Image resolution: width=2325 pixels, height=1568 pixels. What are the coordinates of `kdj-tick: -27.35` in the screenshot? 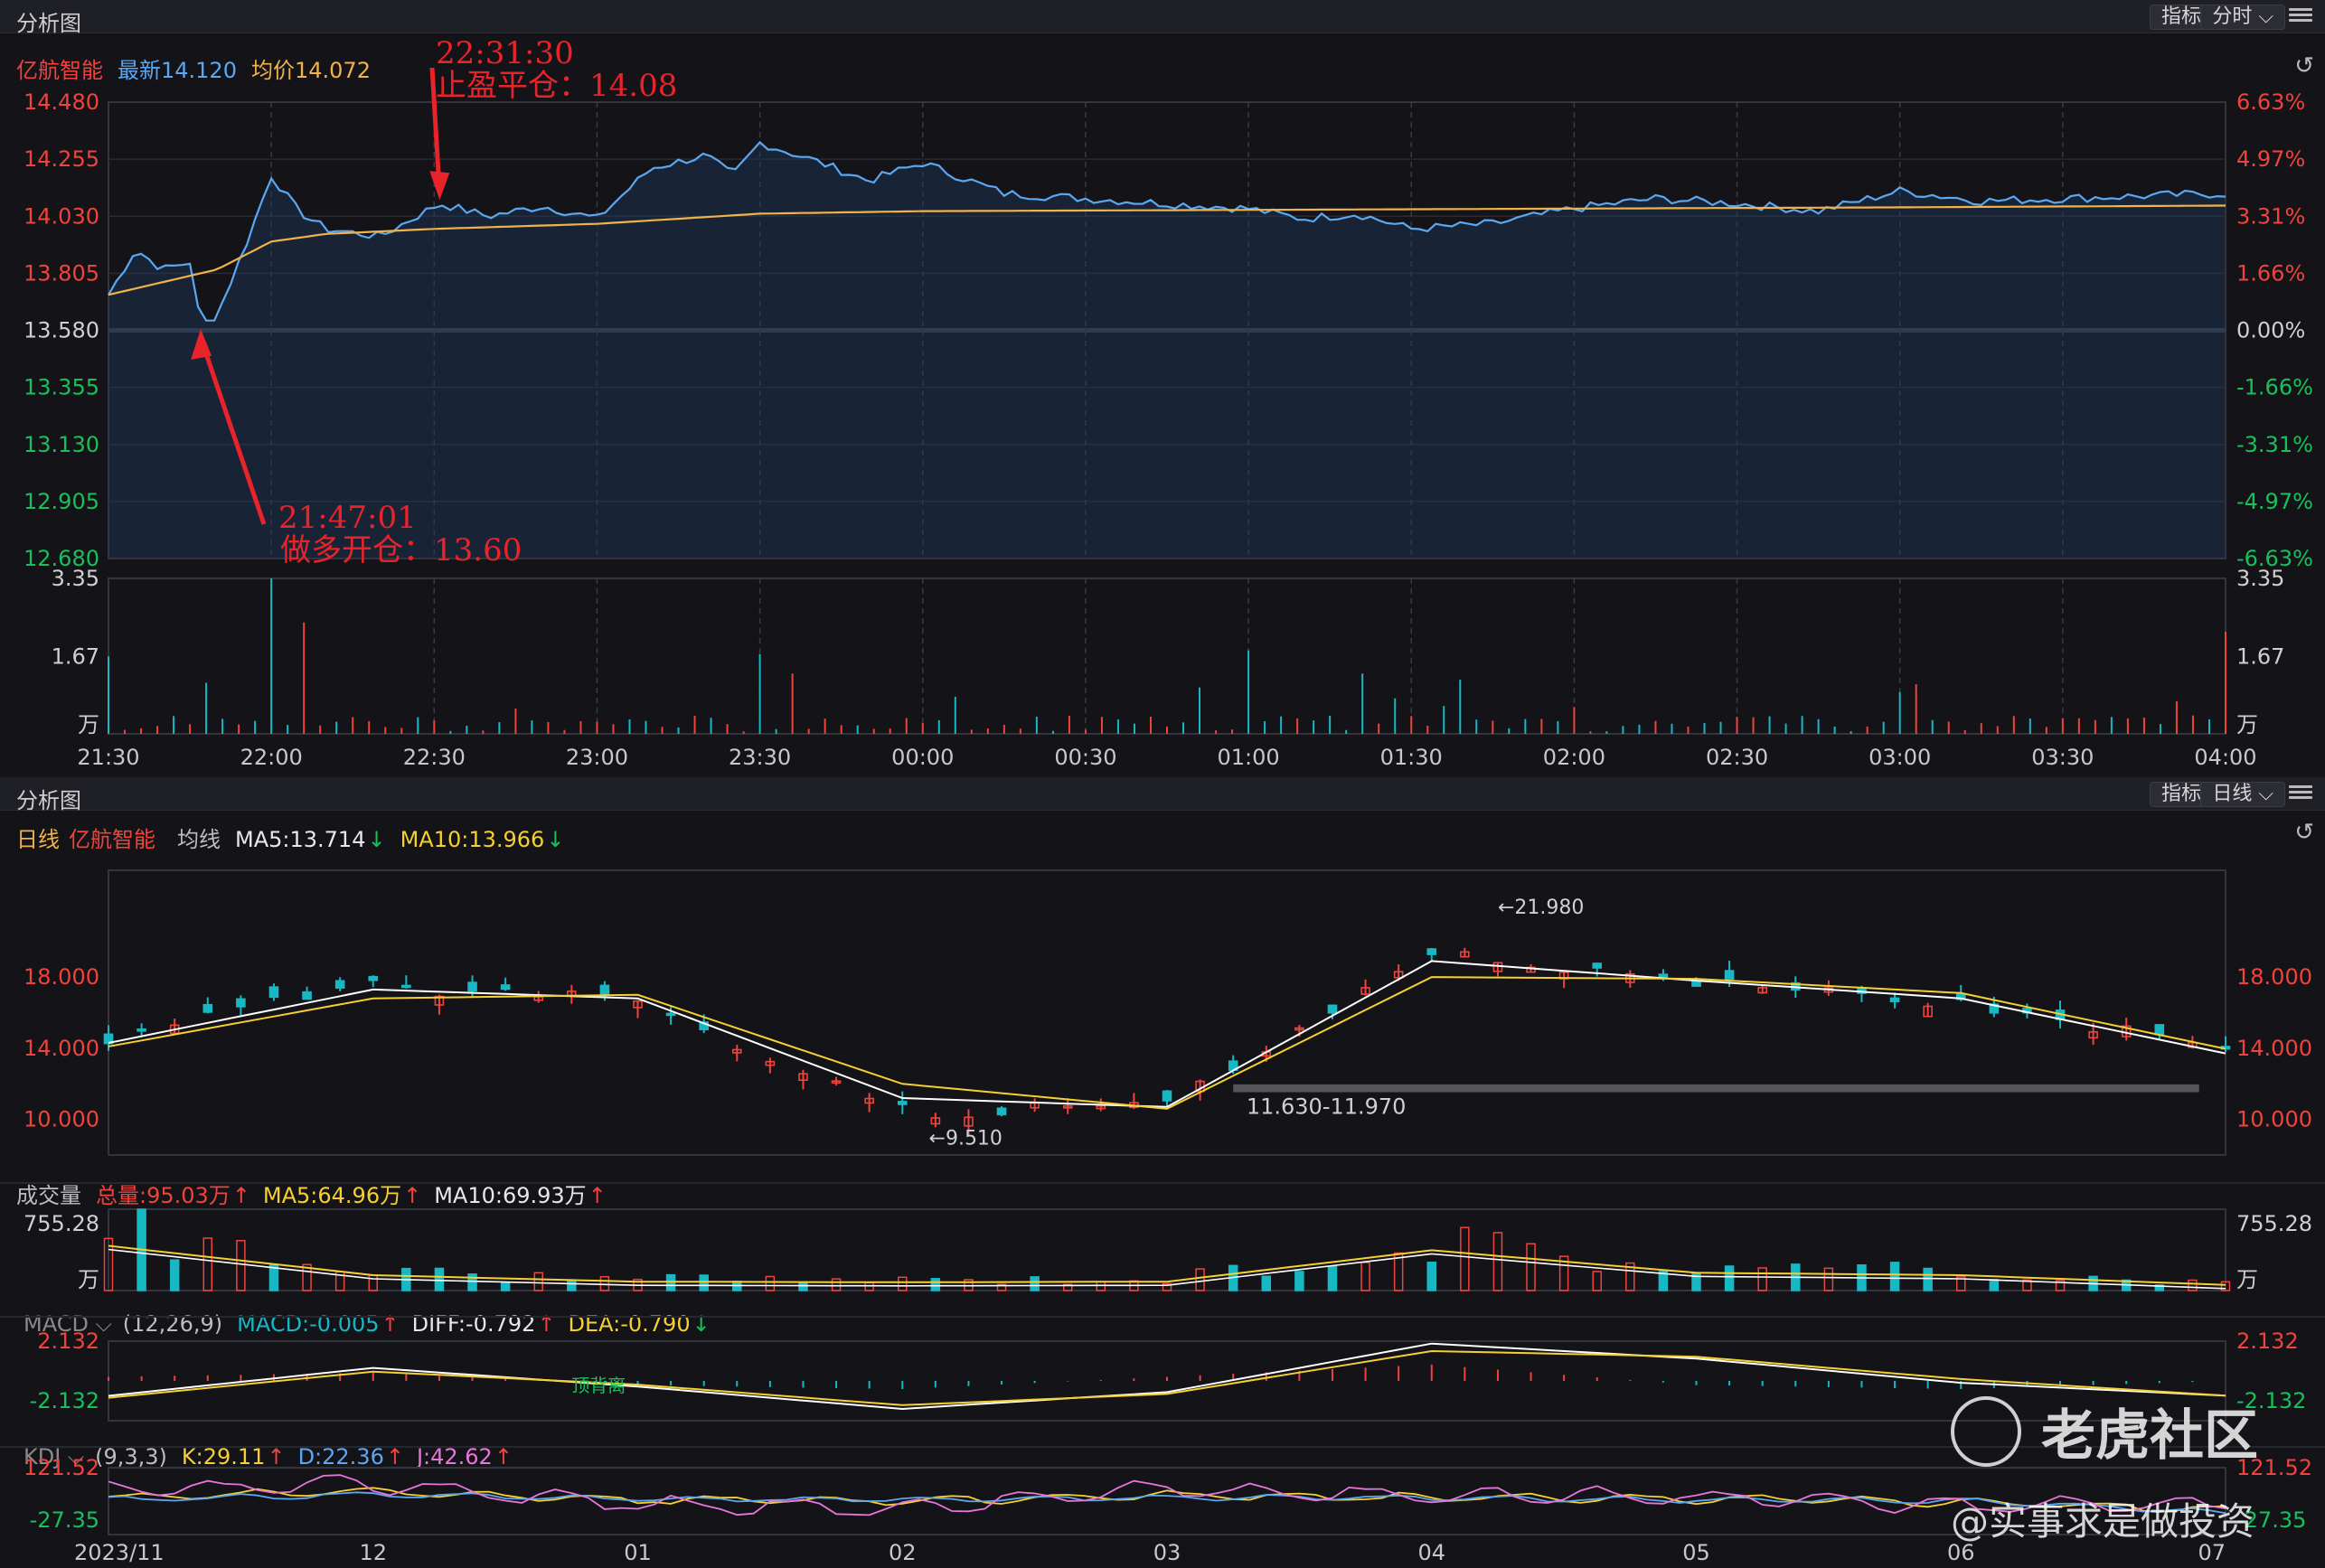 It's located at (64, 1520).